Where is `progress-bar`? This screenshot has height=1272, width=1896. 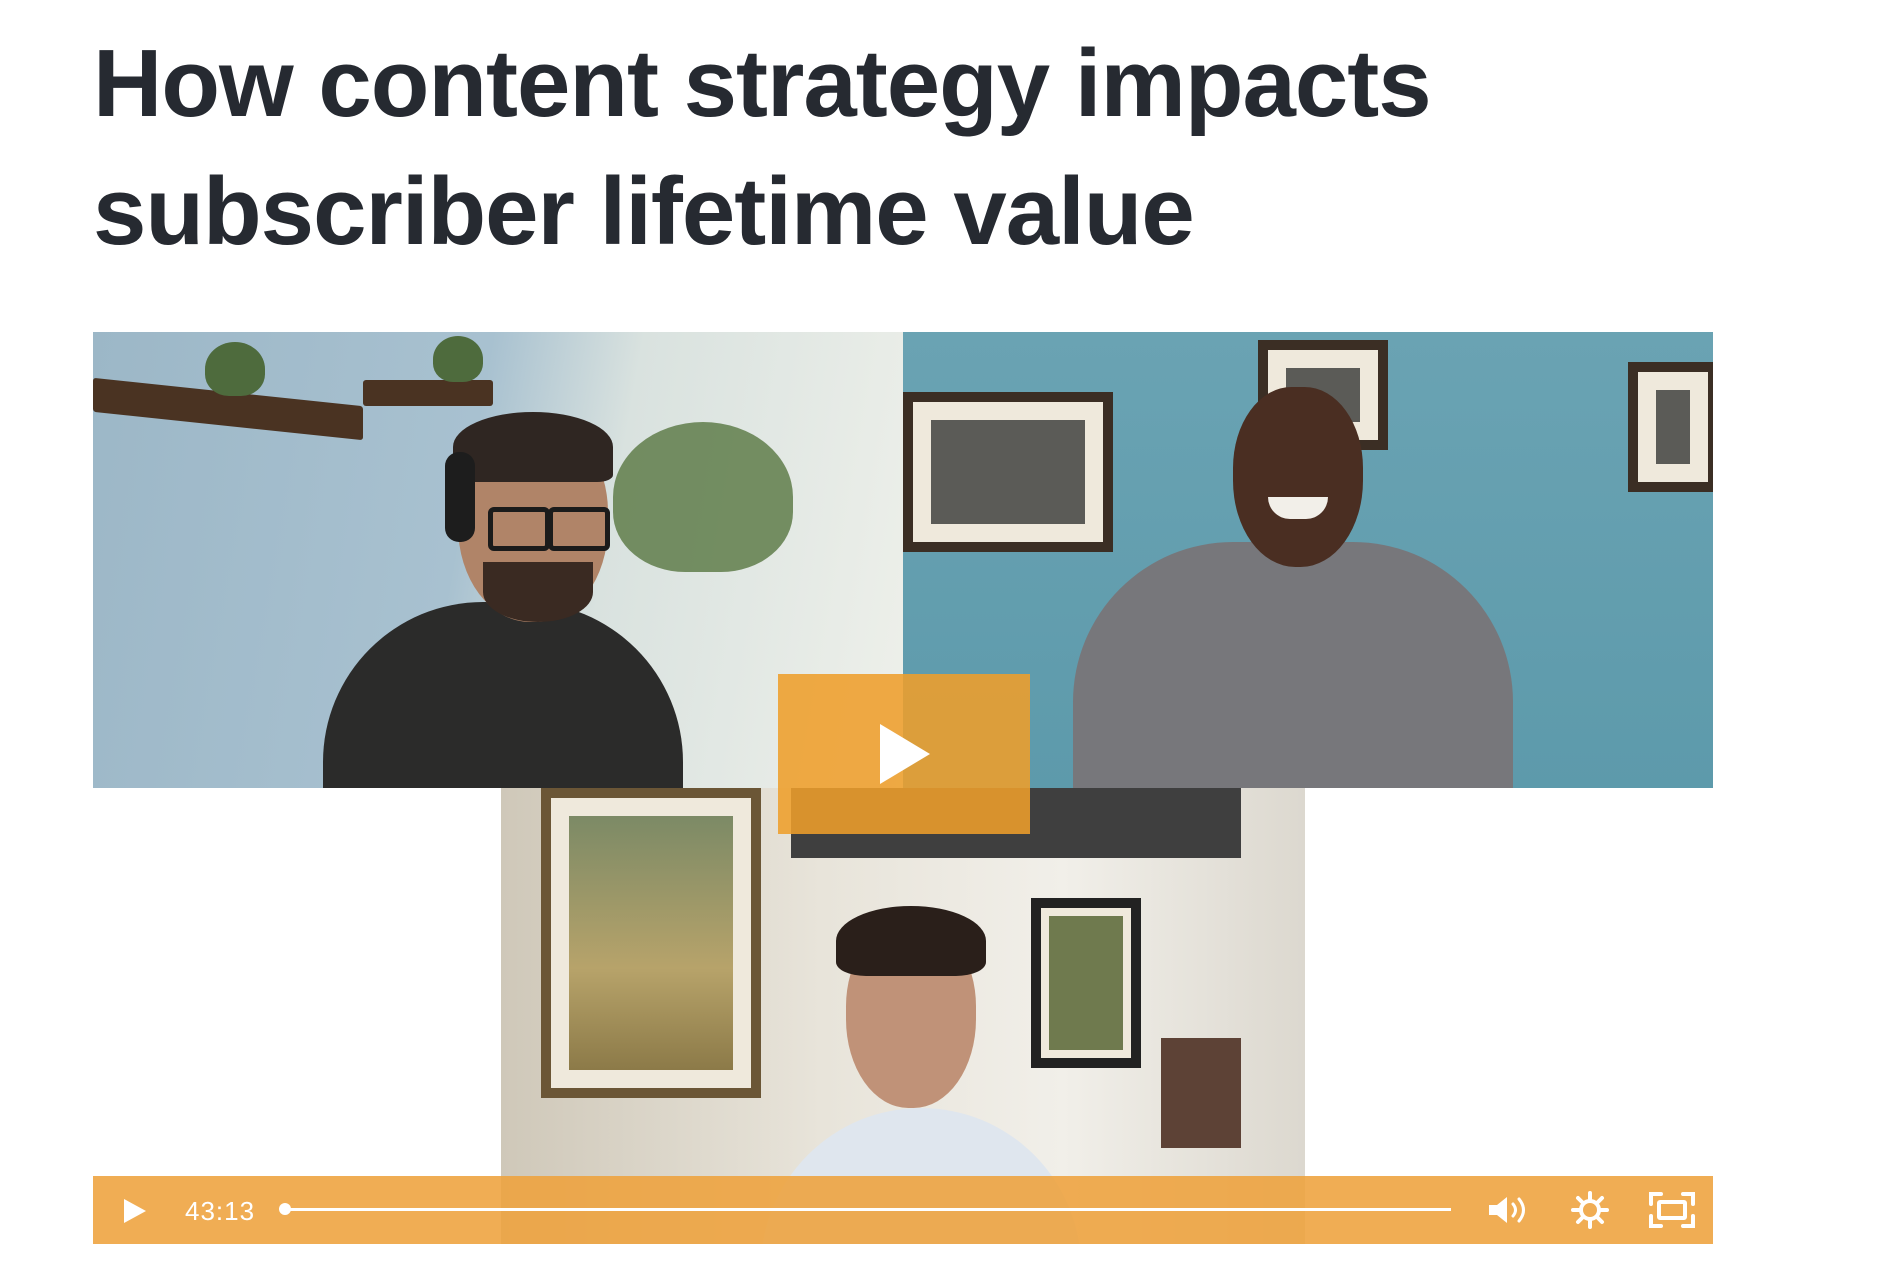
progress-bar is located at coordinates (868, 1209).